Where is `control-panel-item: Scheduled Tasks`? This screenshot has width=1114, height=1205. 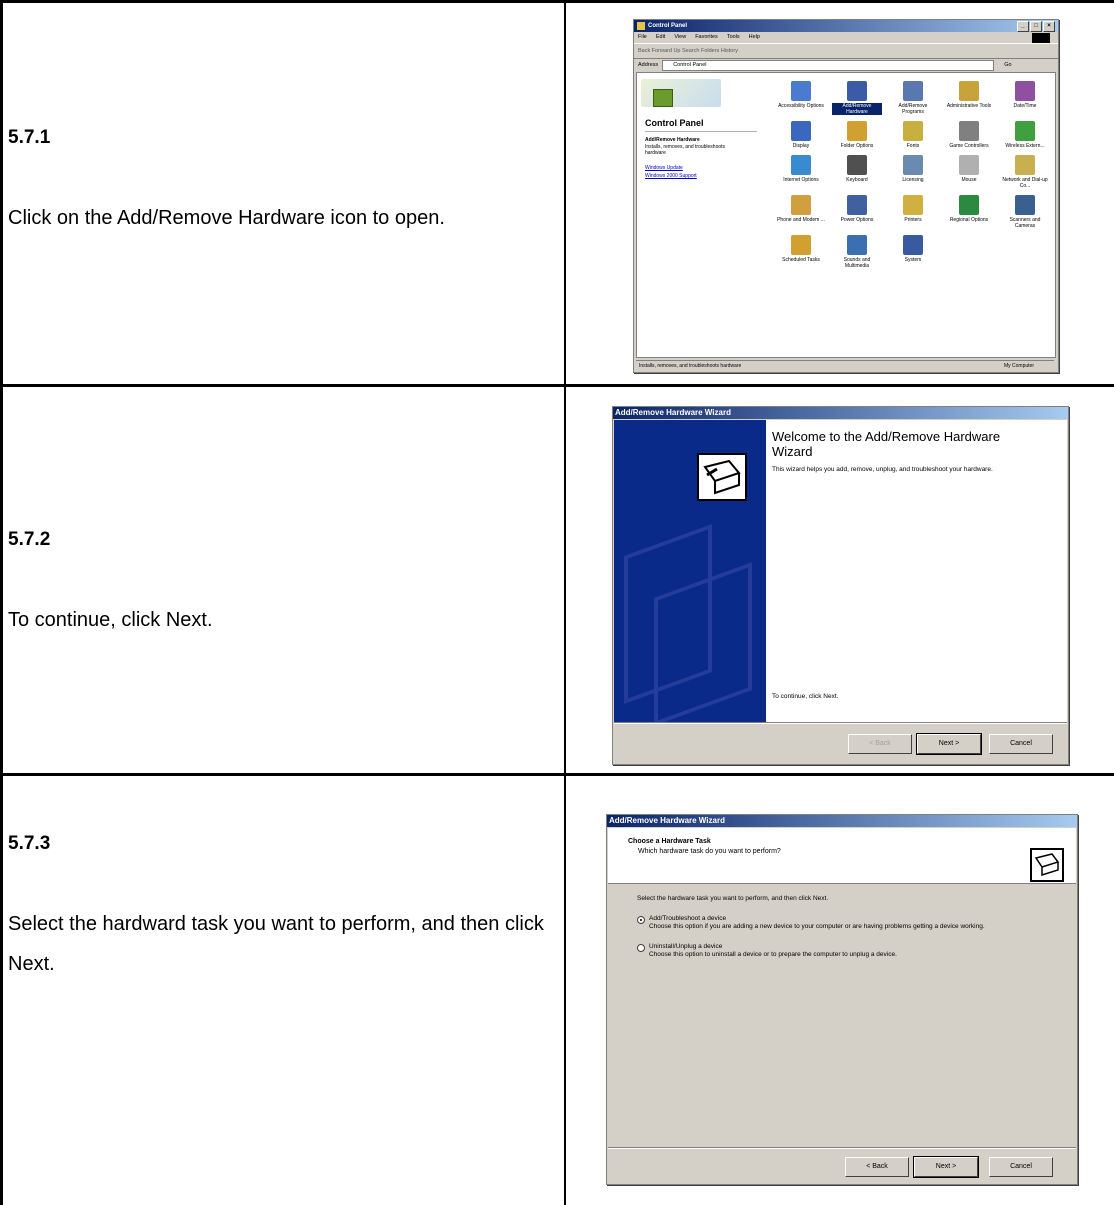 control-panel-item: Scheduled Tasks is located at coordinates (801, 252).